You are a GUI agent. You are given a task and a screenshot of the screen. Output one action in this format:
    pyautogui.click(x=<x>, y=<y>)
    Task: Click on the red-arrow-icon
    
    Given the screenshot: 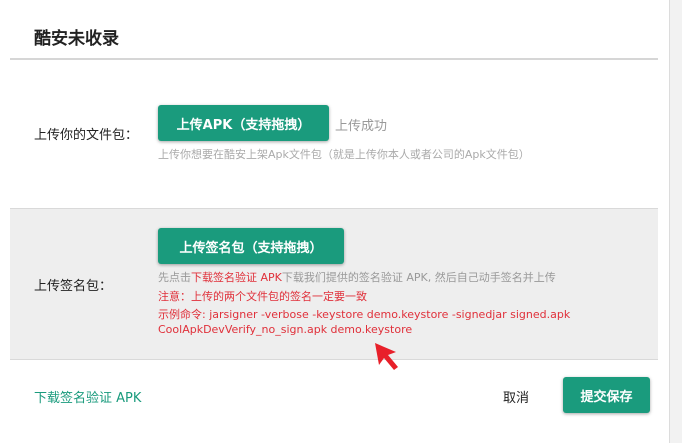 What is the action you would take?
    pyautogui.click(x=386, y=356)
    